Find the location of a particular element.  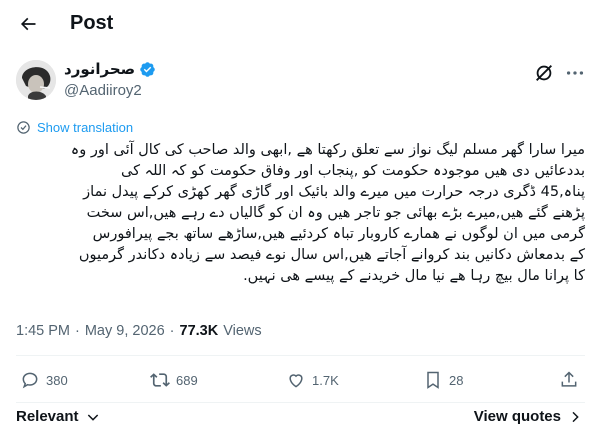

arrow-left-icon is located at coordinates (28, 24).